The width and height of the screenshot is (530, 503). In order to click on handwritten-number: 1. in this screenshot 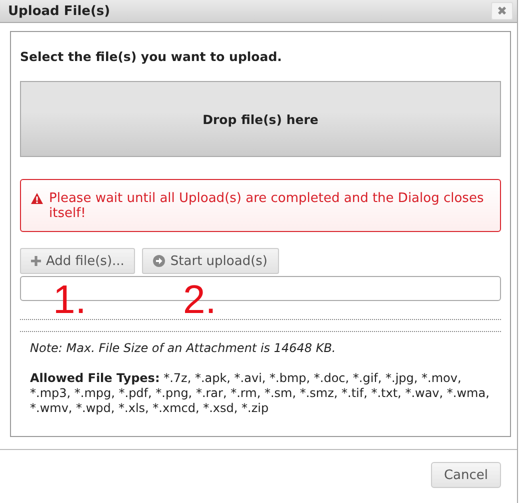, I will do `click(69, 300)`.